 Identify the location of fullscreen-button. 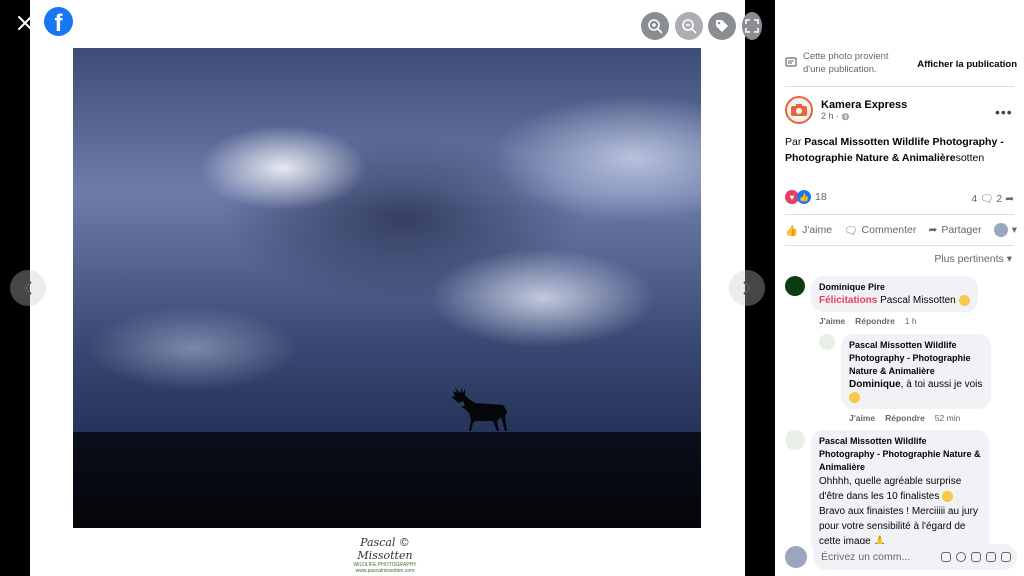
(752, 26).